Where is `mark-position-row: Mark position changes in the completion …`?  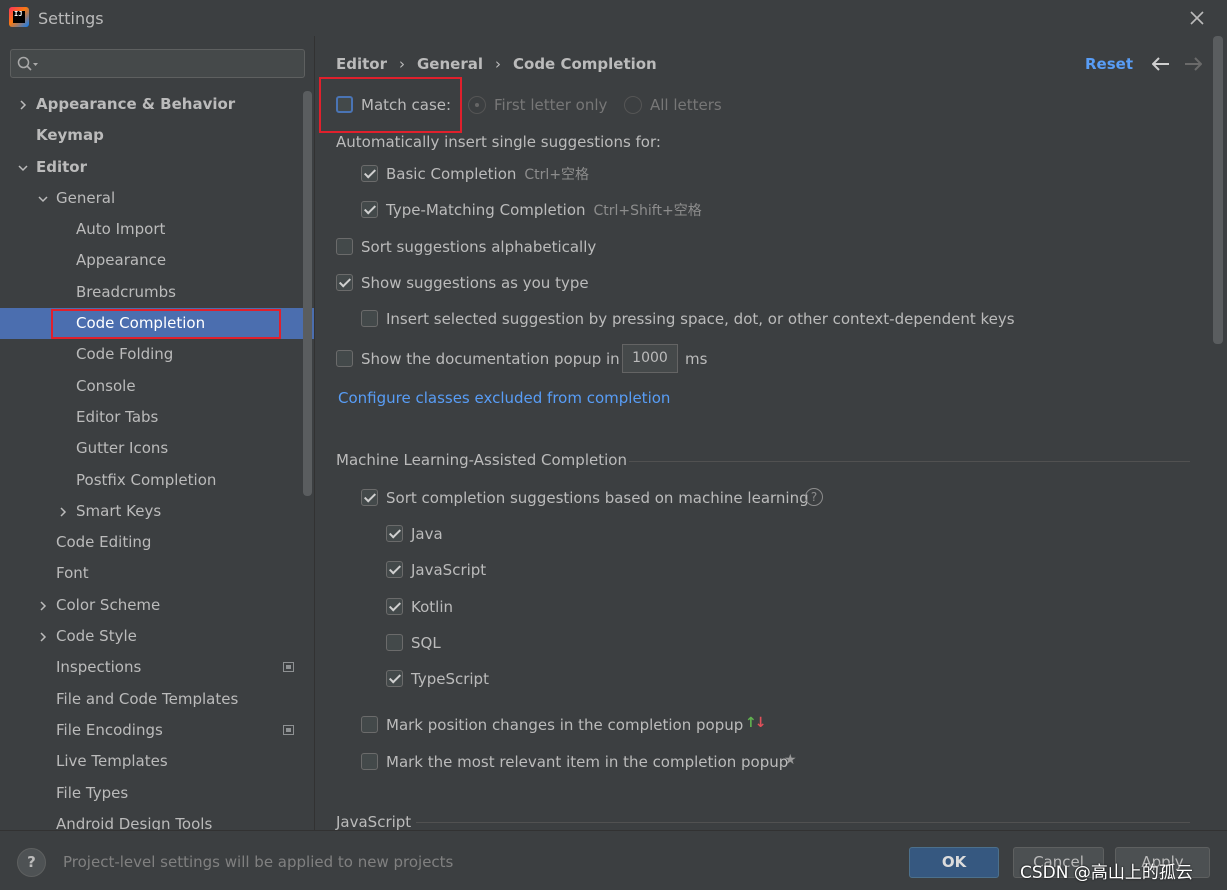 mark-position-row: Mark position changes in the completion … is located at coordinates (571, 725).